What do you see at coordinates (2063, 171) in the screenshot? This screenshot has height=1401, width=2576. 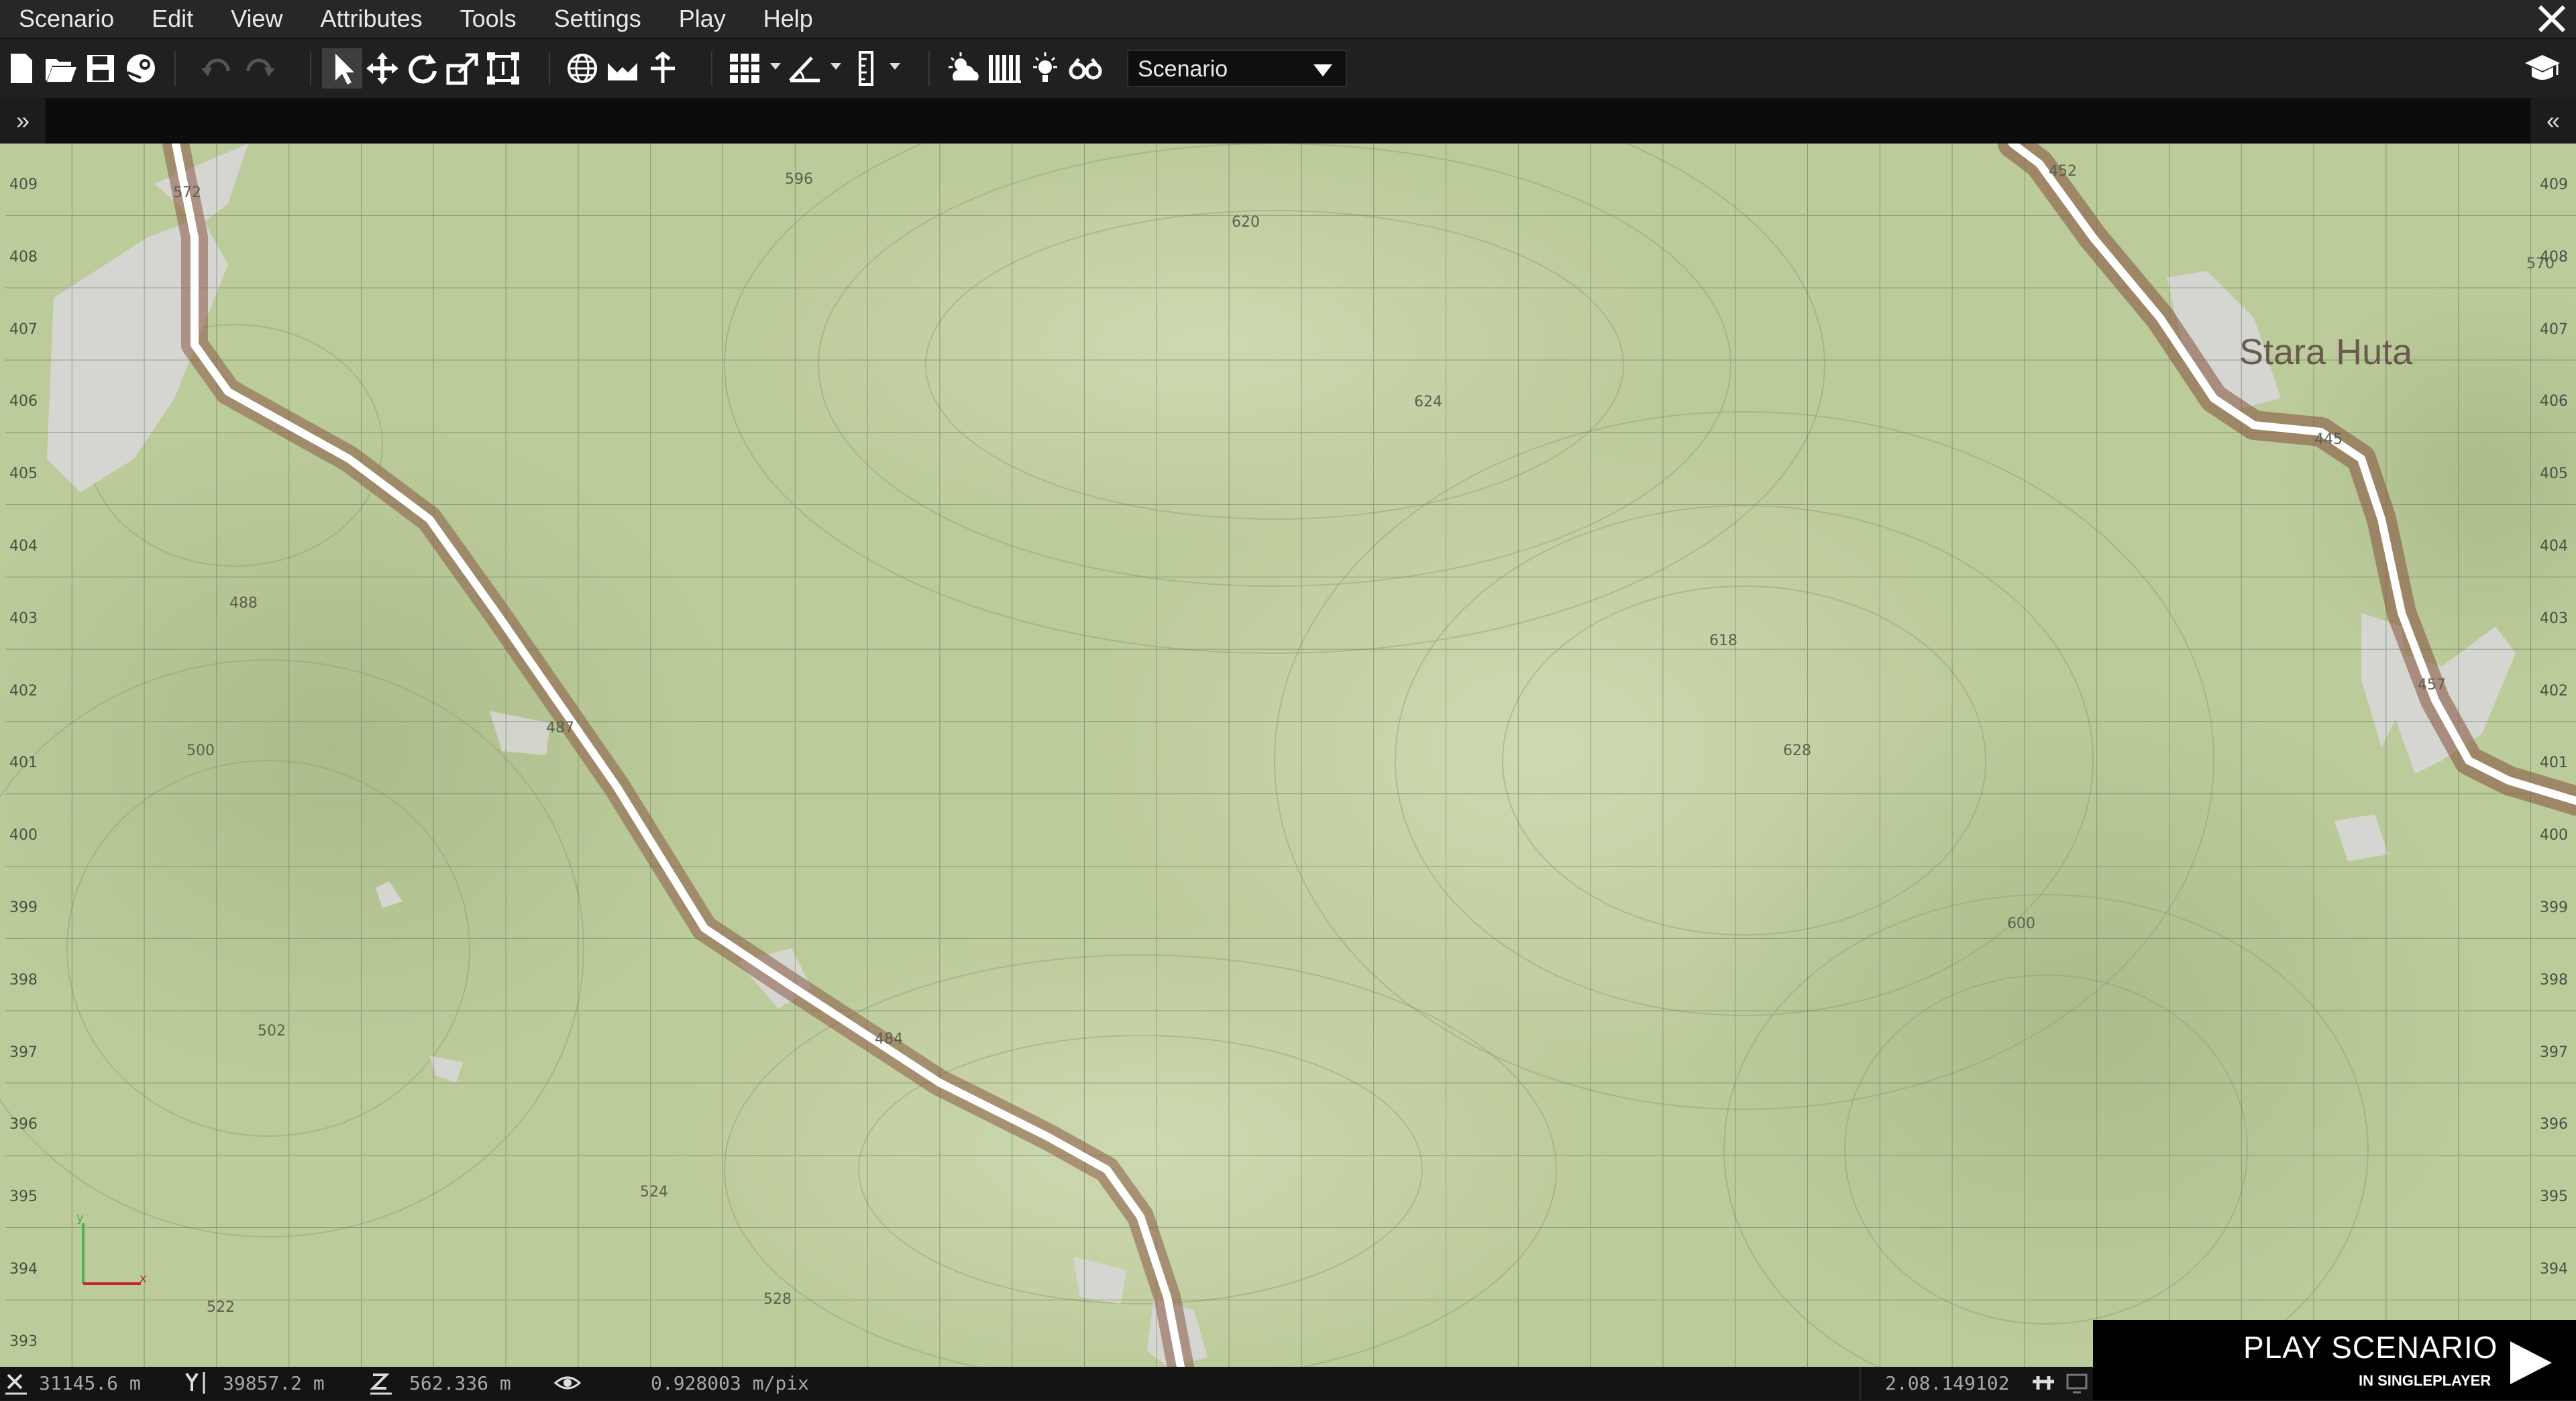 I see `svg-text: 452` at bounding box center [2063, 171].